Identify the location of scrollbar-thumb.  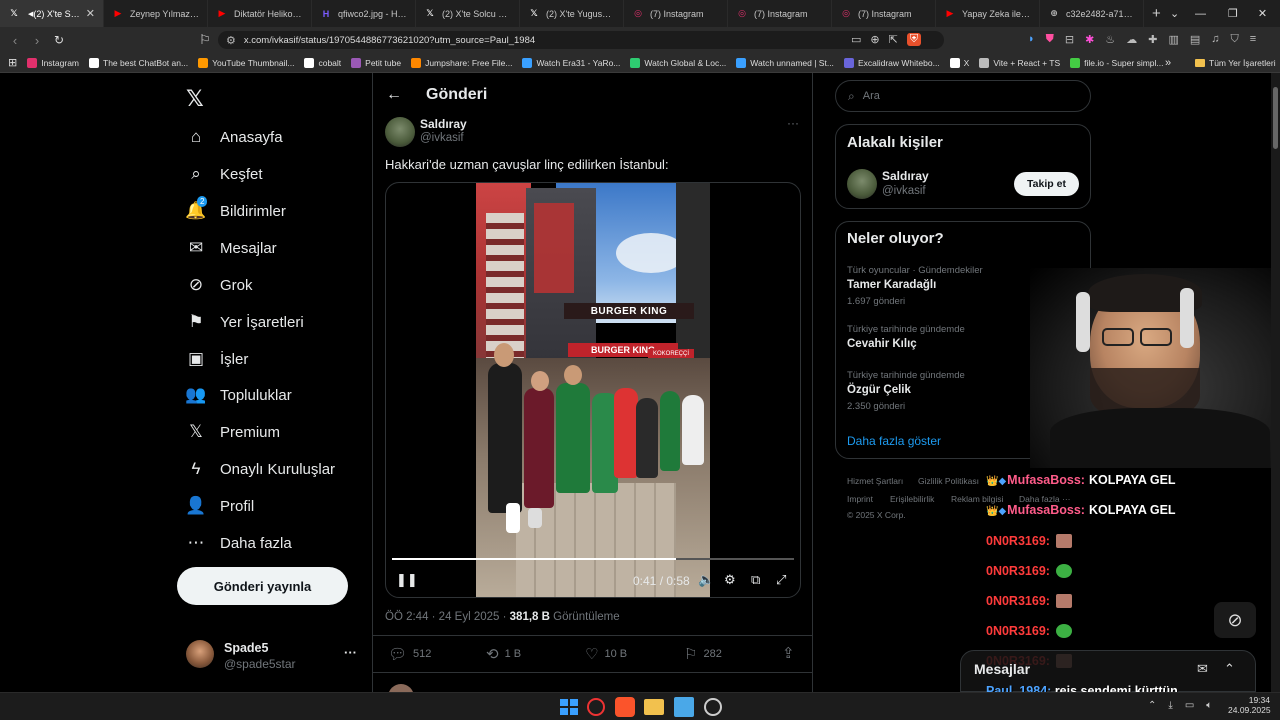
(1275, 118).